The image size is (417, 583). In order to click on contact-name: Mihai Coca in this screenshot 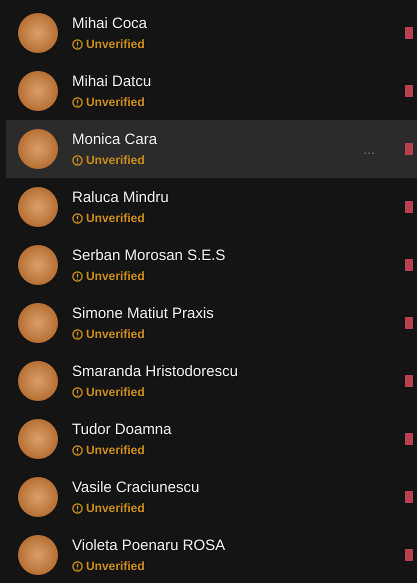, I will do `click(110, 24)`.